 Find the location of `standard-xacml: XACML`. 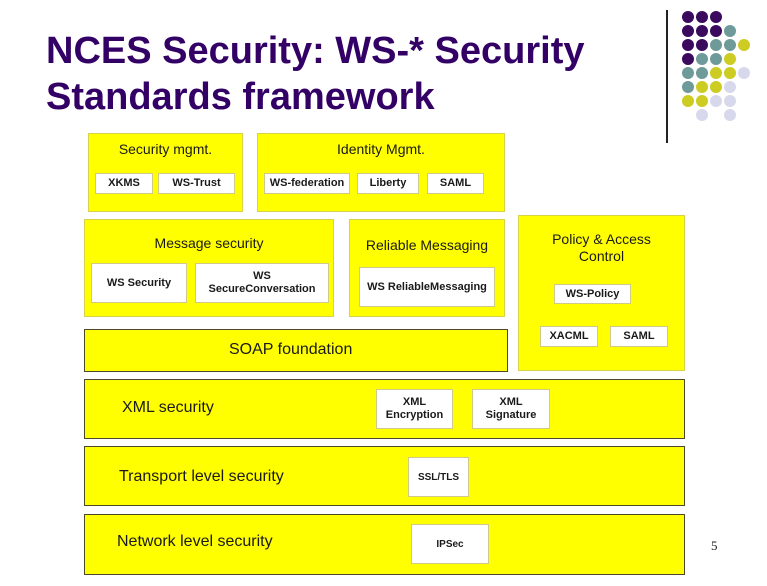

standard-xacml: XACML is located at coordinates (569, 336).